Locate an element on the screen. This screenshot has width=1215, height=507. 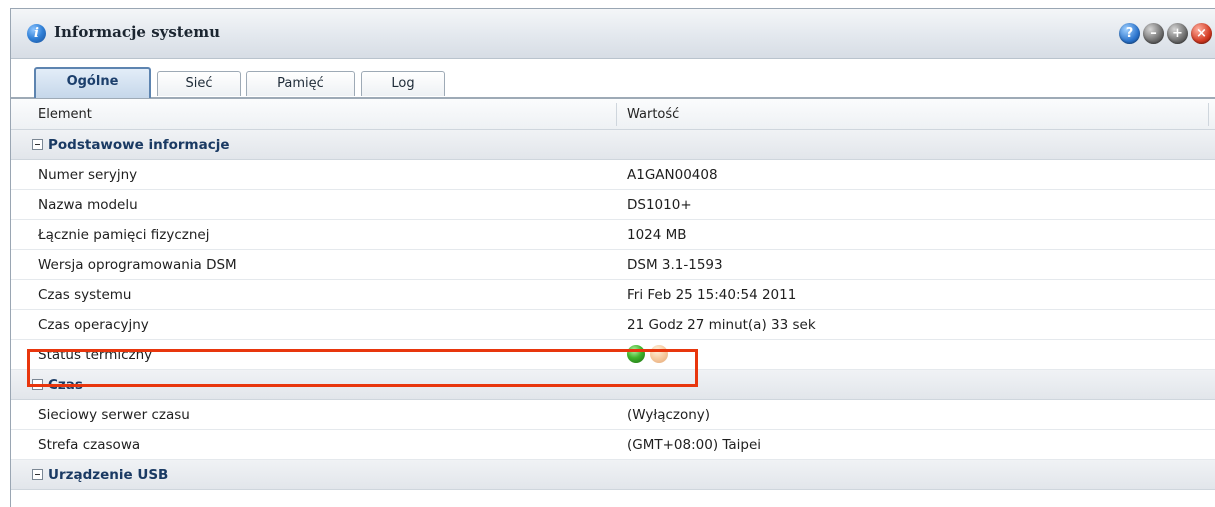
group-title: Urządzenie USB is located at coordinates (108, 475).